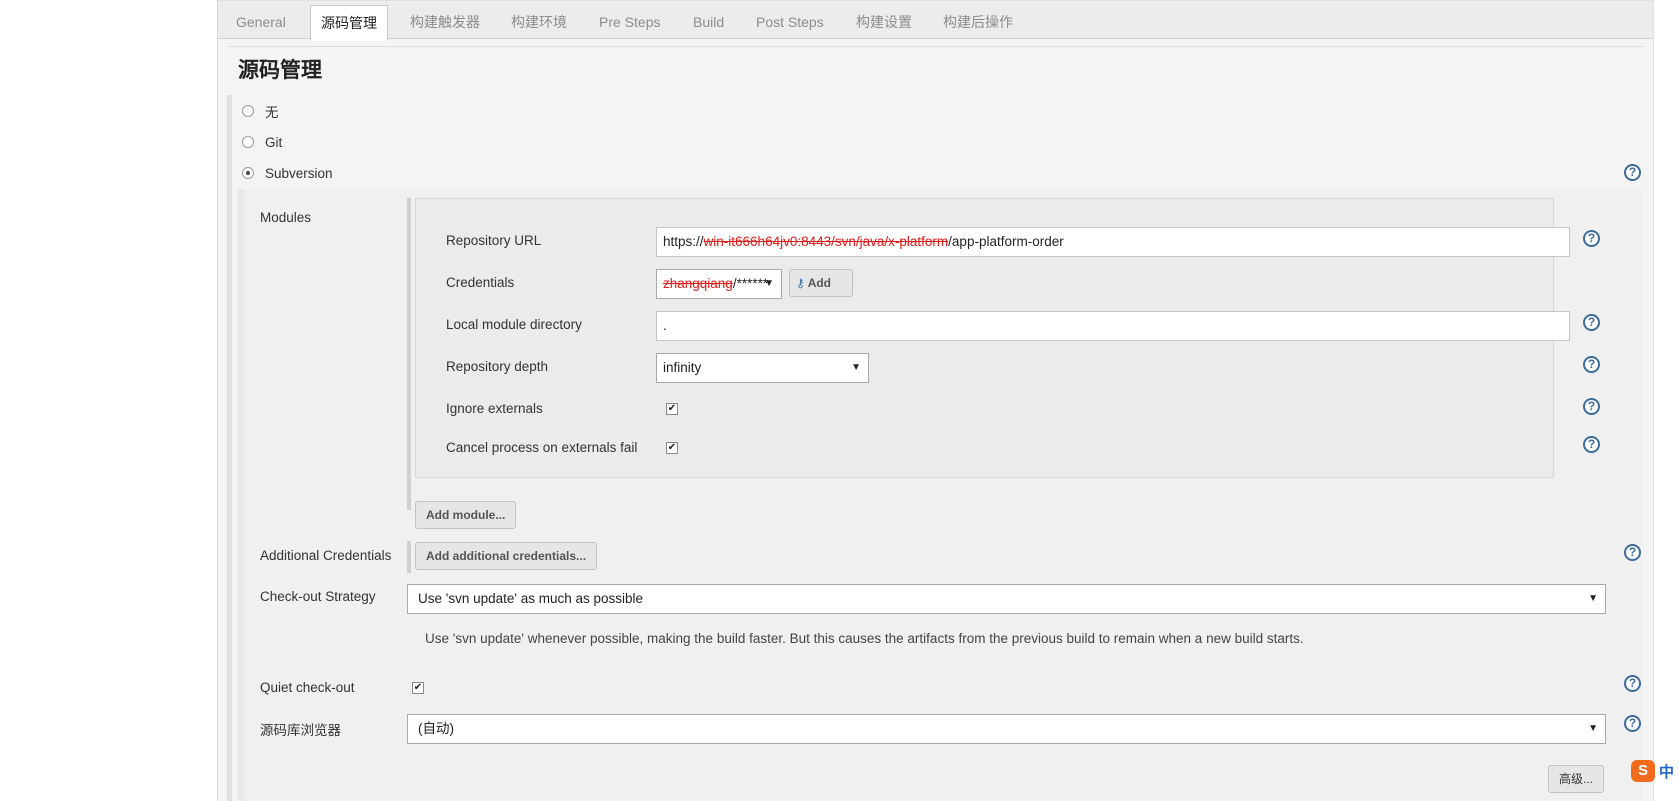 Image resolution: width=1679 pixels, height=801 pixels. I want to click on radio-git, so click(248, 142).